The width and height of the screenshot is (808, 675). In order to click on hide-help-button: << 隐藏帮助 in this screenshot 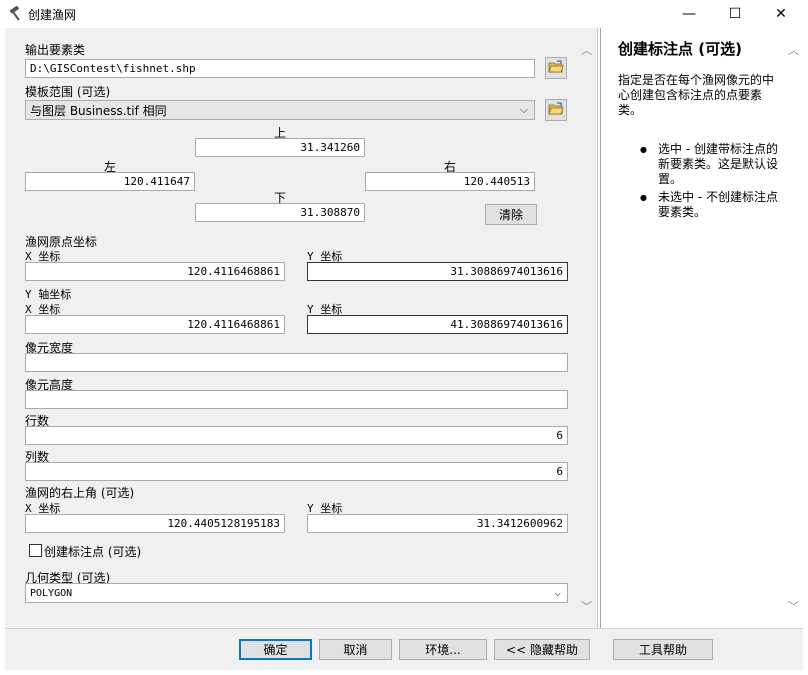, I will do `click(542, 649)`.